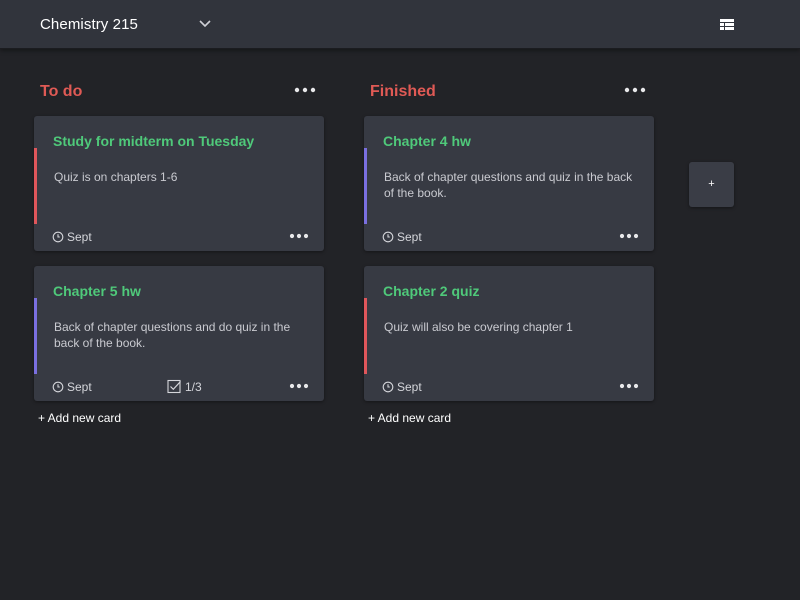 The width and height of the screenshot is (800, 600). What do you see at coordinates (89, 24) in the screenshot?
I see `board-title: Chemistry 215` at bounding box center [89, 24].